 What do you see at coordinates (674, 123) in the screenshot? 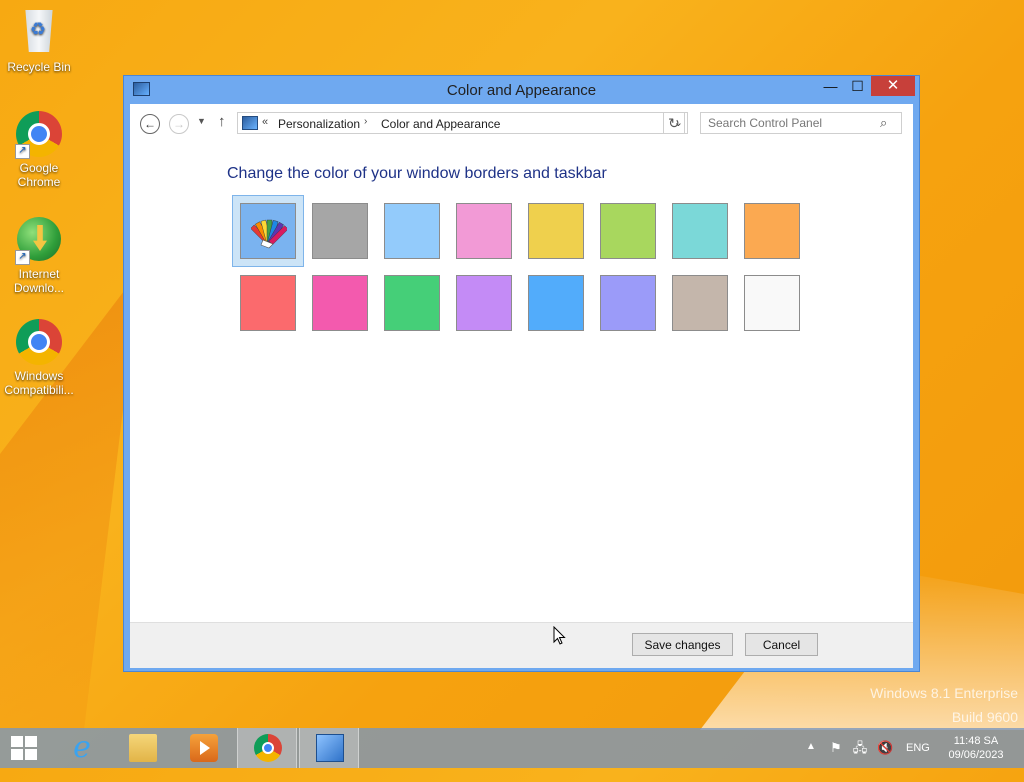
I see `refresh-button: ↻` at bounding box center [674, 123].